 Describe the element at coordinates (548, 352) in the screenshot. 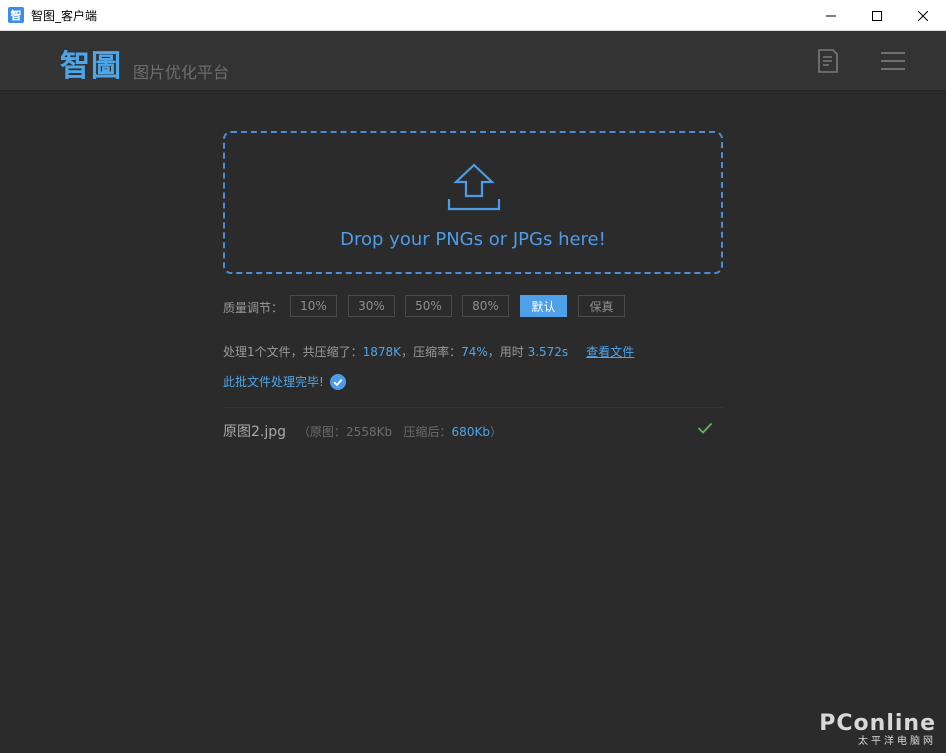

I see `stats-time: 3.572s` at that location.